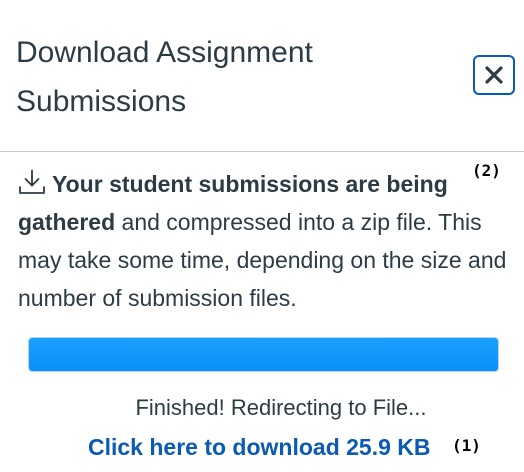 The height and width of the screenshot is (472, 524). What do you see at coordinates (32, 181) in the screenshot?
I see `download-icon` at bounding box center [32, 181].